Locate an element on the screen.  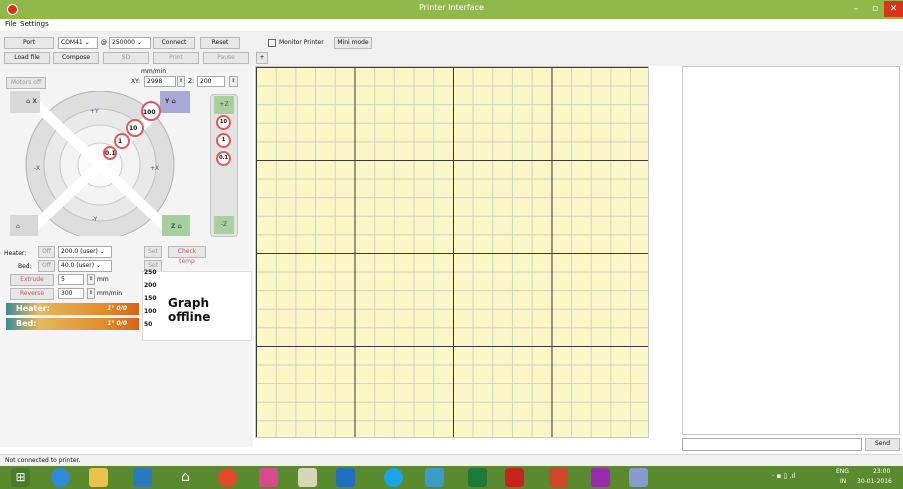
heater-gauge-label: Heater: is located at coordinates (33, 308).